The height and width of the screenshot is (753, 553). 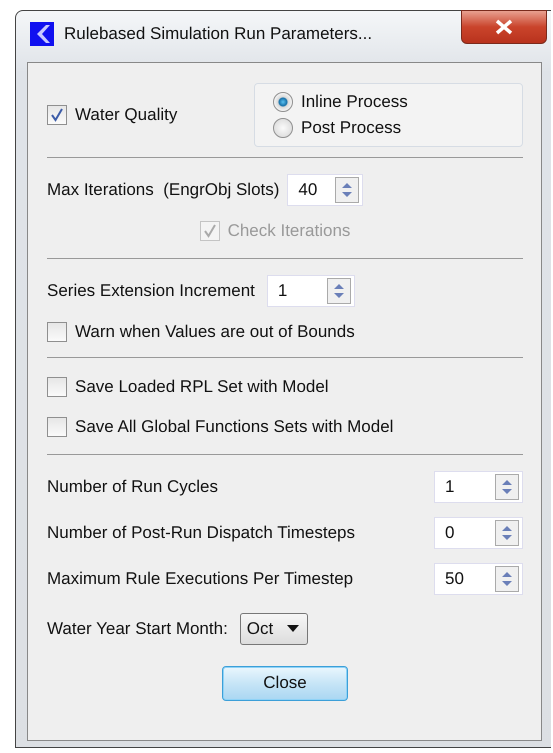 What do you see at coordinates (137, 629) in the screenshot?
I see `field-label: Water Year Start Month:` at bounding box center [137, 629].